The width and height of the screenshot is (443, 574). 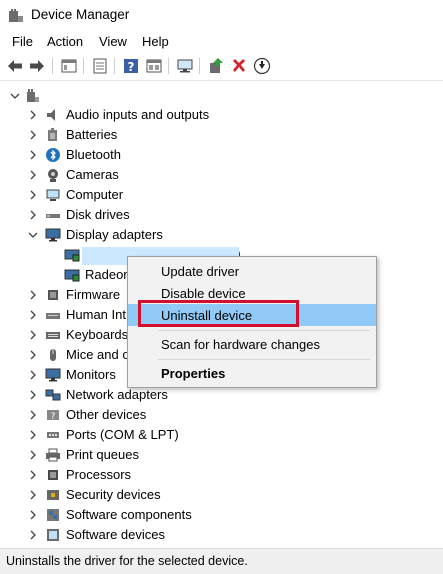 What do you see at coordinates (221, 135) in the screenshot?
I see `tree-category-row: Batteries` at bounding box center [221, 135].